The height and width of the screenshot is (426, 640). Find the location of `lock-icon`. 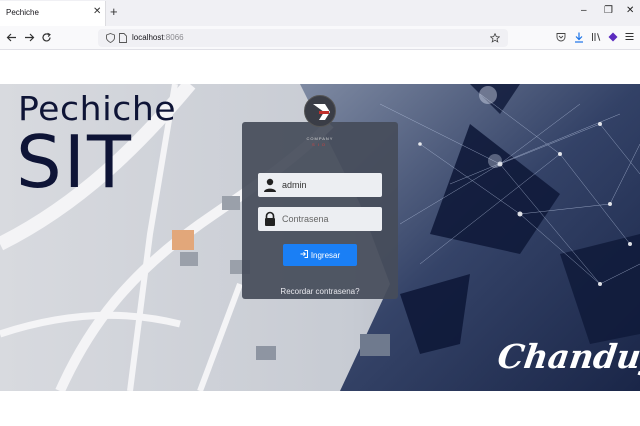

lock-icon is located at coordinates (270, 218).